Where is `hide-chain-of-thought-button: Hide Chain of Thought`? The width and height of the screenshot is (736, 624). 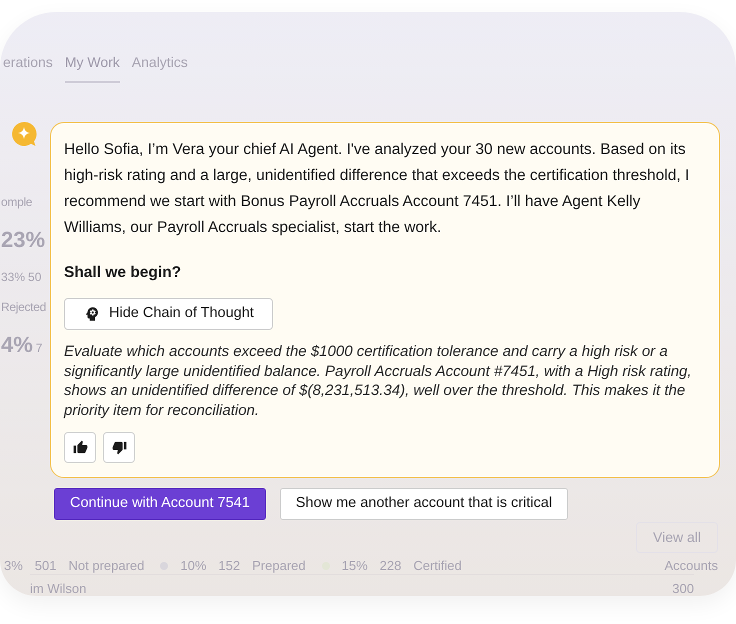 hide-chain-of-thought-button: Hide Chain of Thought is located at coordinates (168, 314).